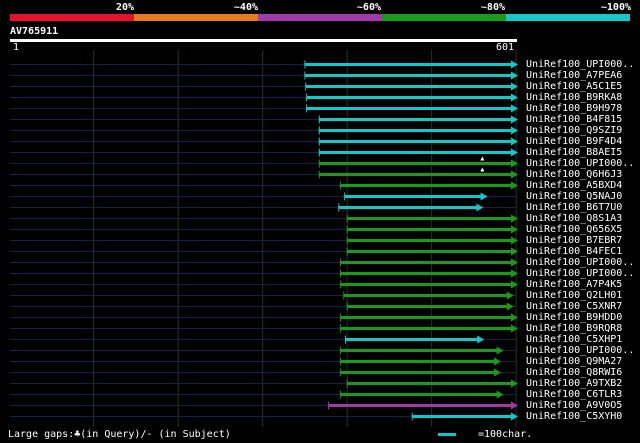 This screenshot has height=443, width=640. Describe the element at coordinates (574, 383) in the screenshot. I see `hit-label: UniRef100_A9TXB2` at that location.